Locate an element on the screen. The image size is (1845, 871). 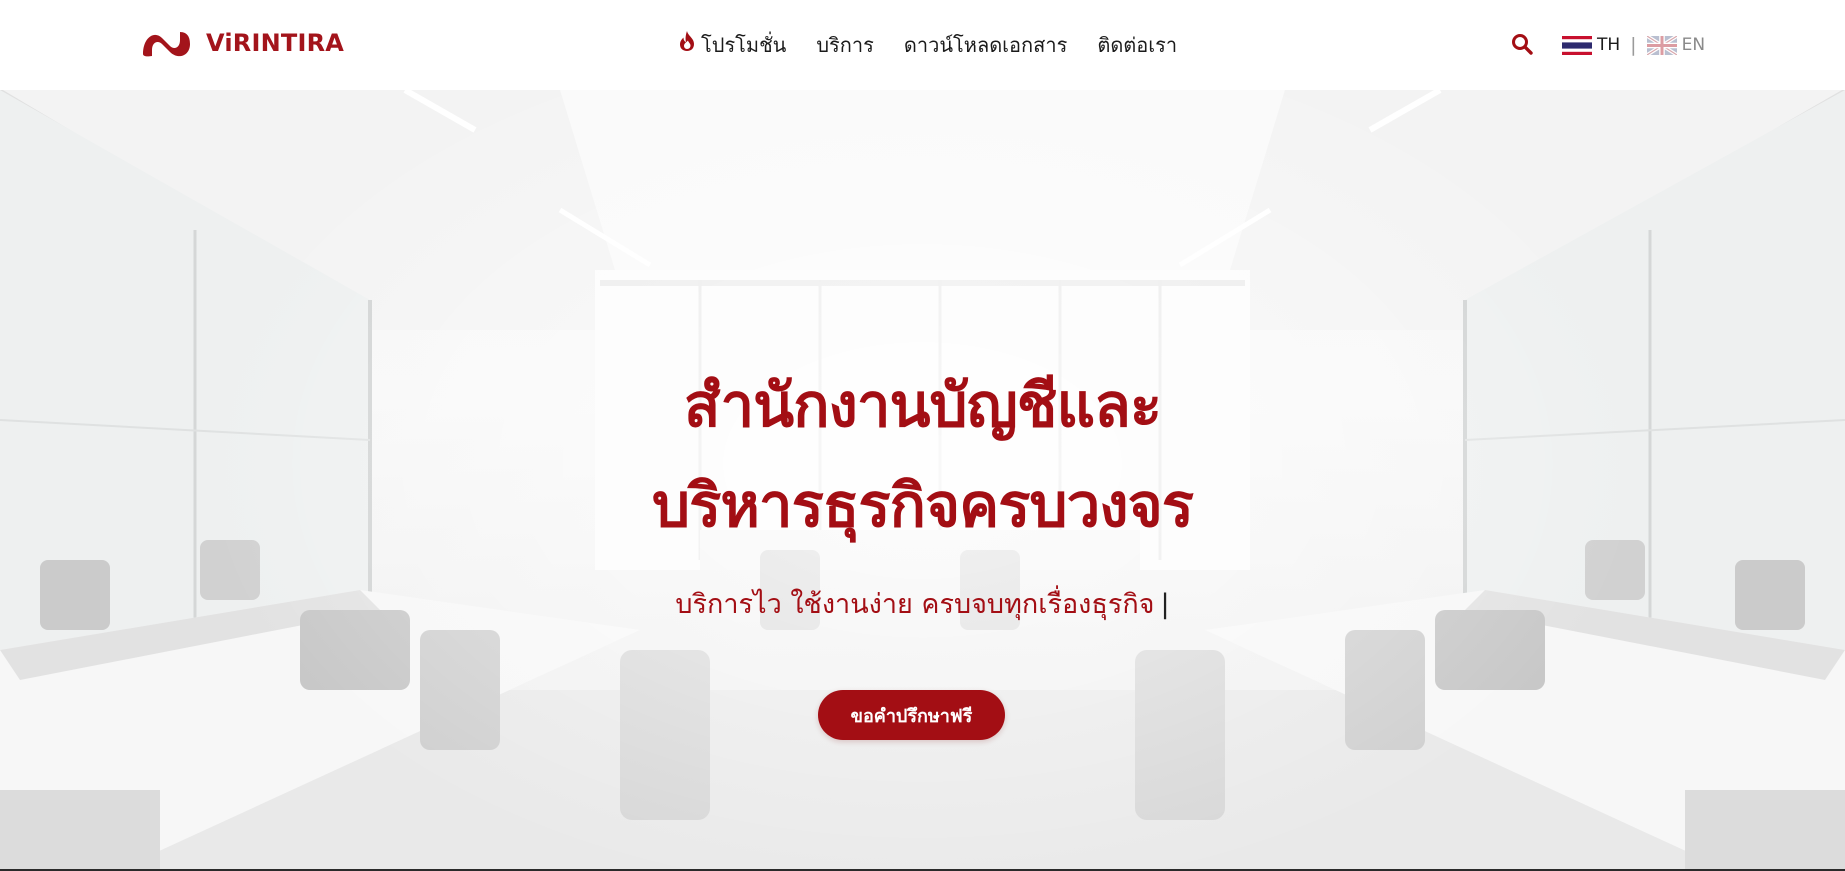
search-icon is located at coordinates (1522, 44).